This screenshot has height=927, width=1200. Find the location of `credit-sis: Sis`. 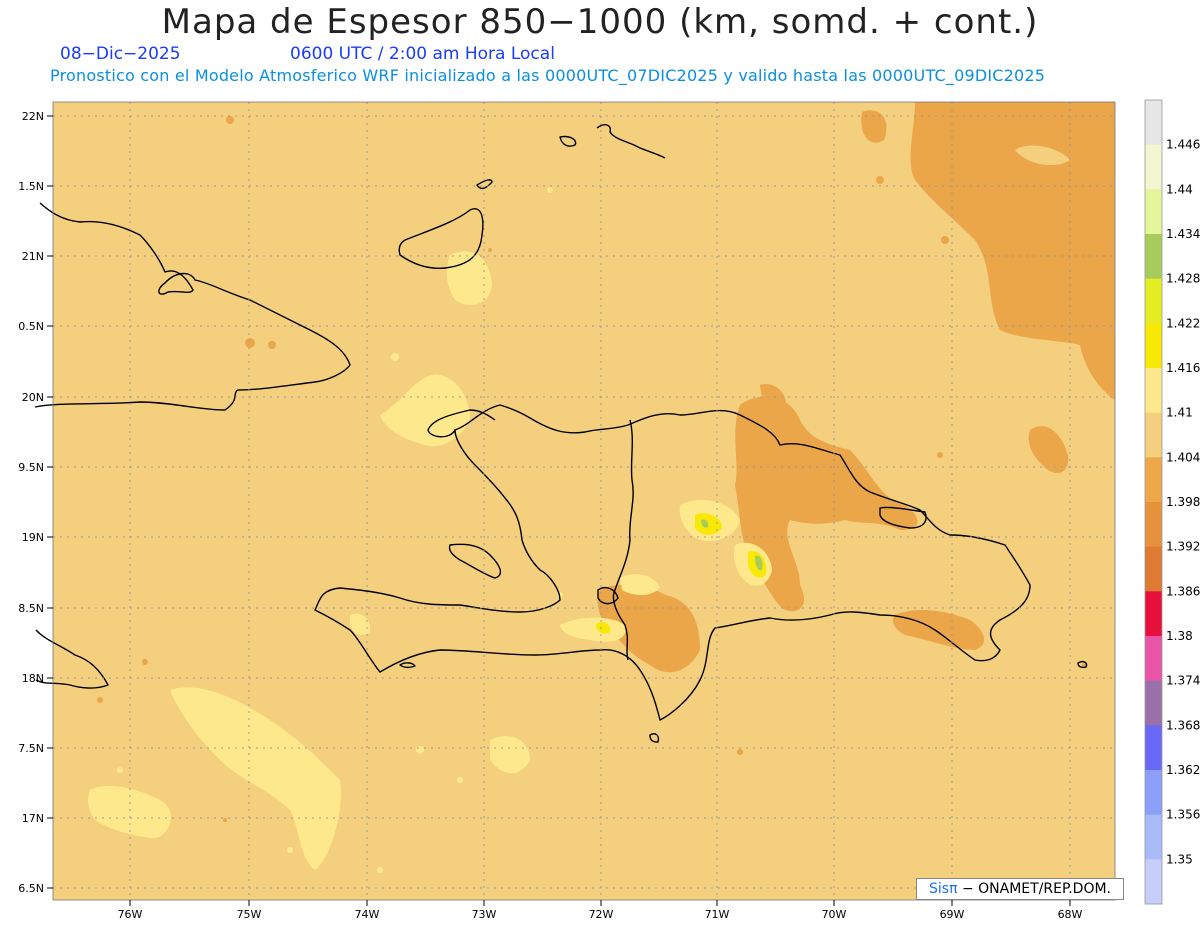

credit-sis: Sis is located at coordinates (939, 889).